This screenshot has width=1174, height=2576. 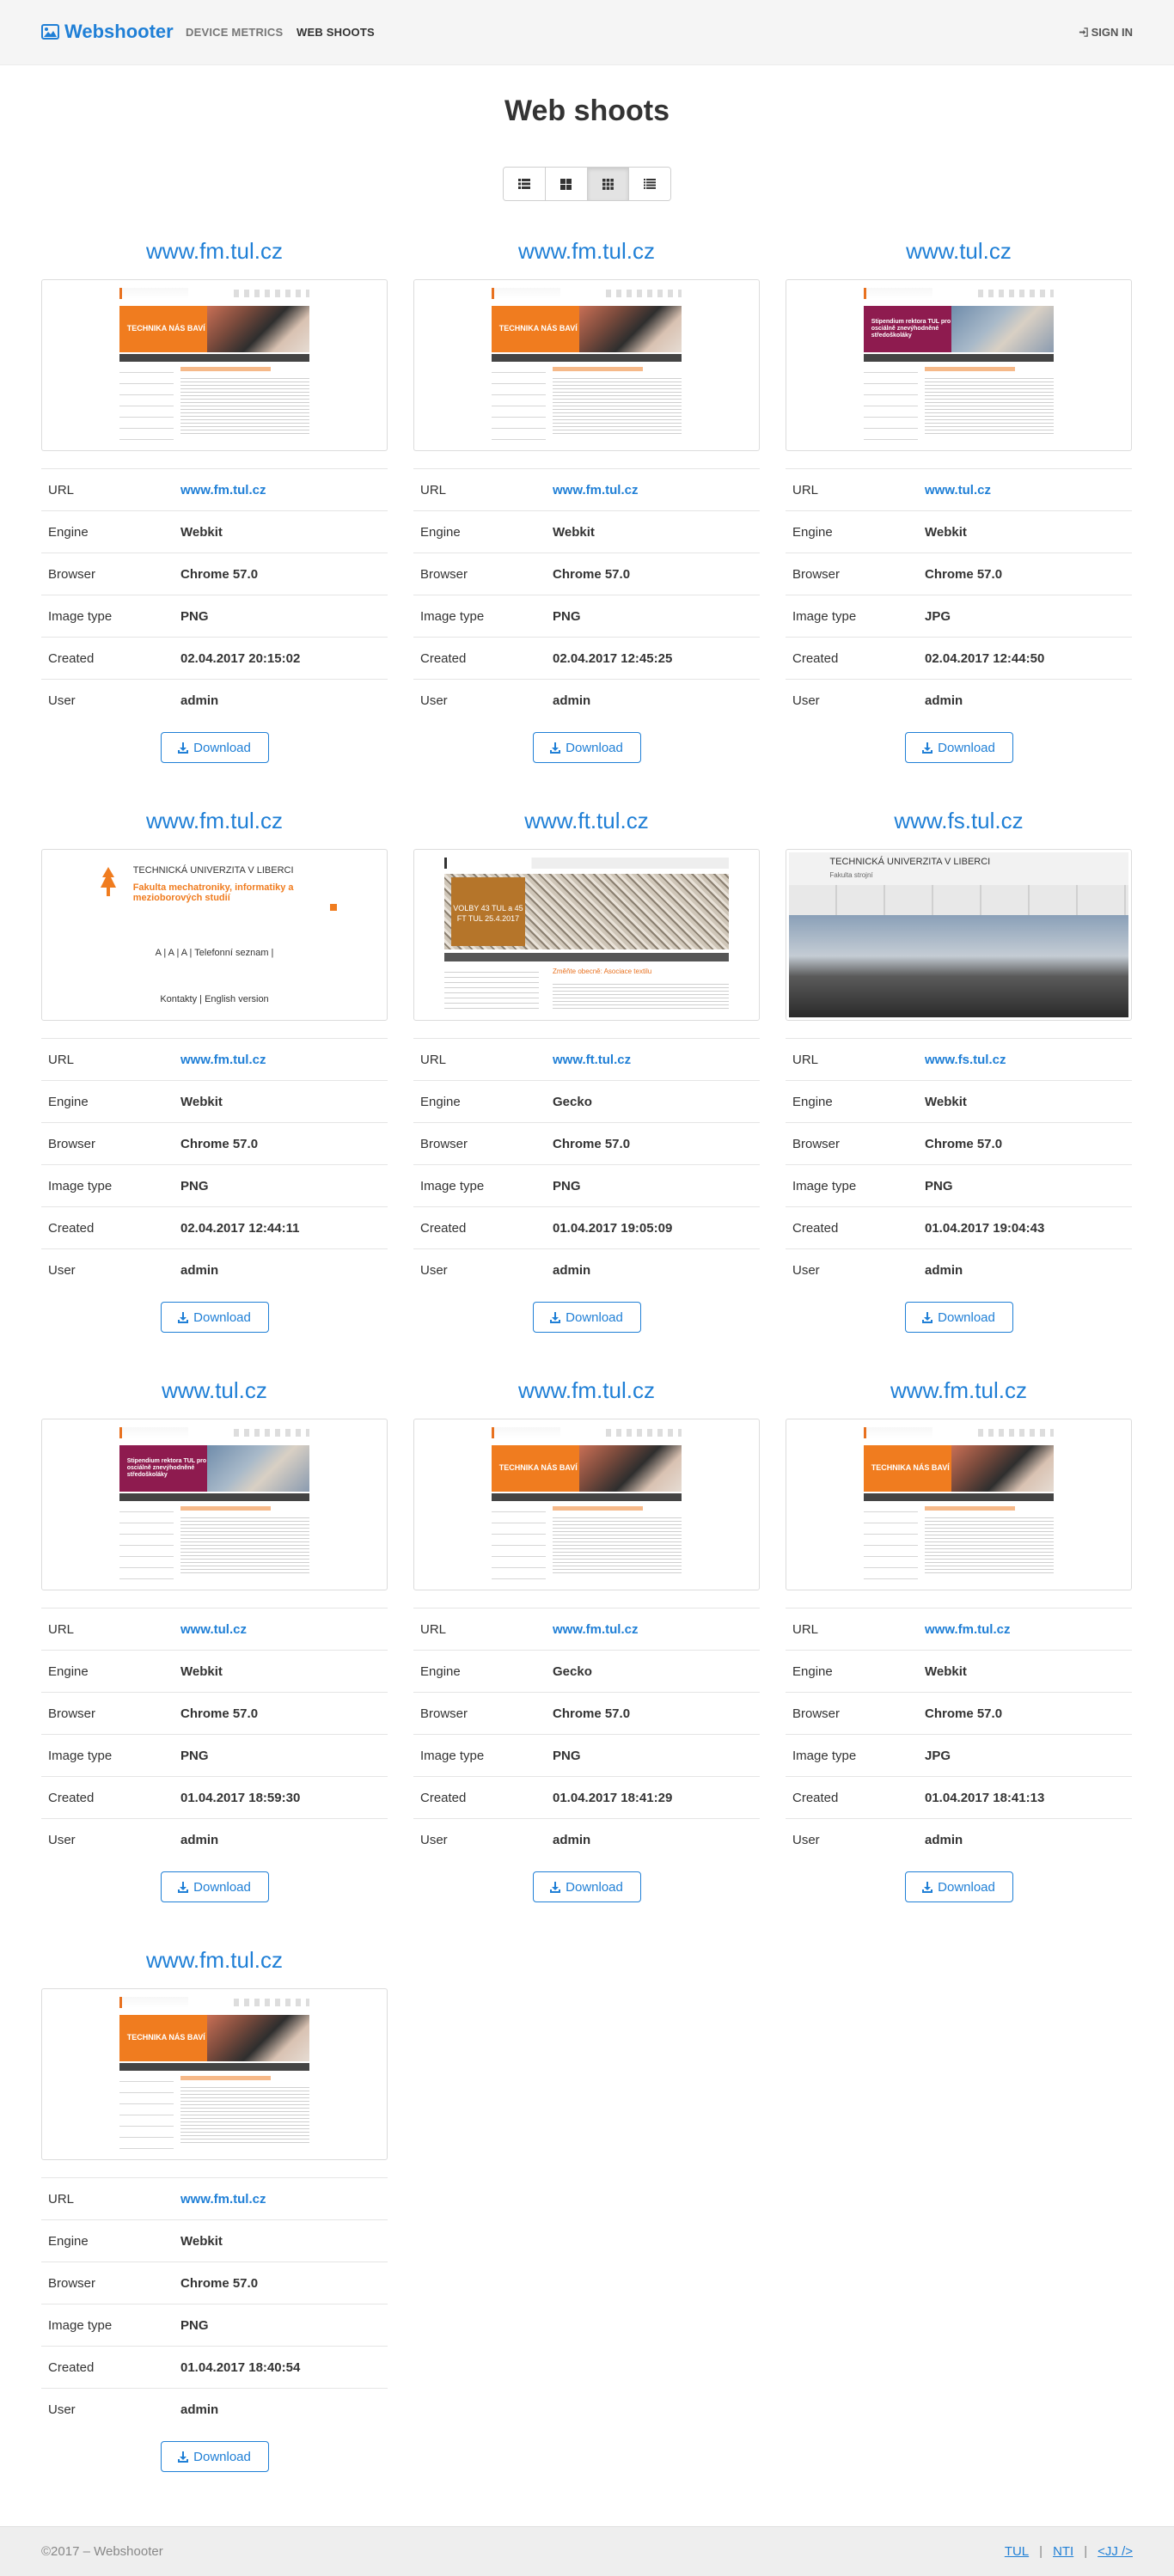 I want to click on meta-row-url: URL www.ft.tul.cz, so click(x=586, y=1060).